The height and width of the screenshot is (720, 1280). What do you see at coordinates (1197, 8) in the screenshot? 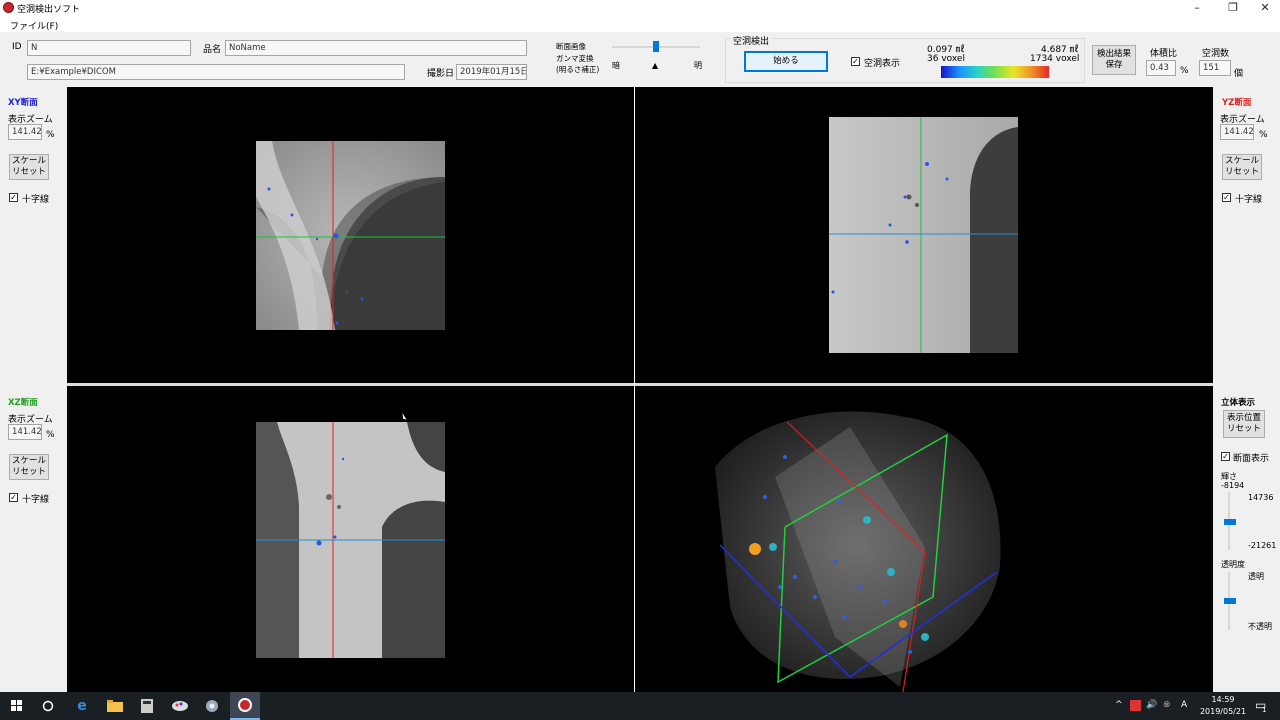
I see `minimize-button: –` at bounding box center [1197, 8].